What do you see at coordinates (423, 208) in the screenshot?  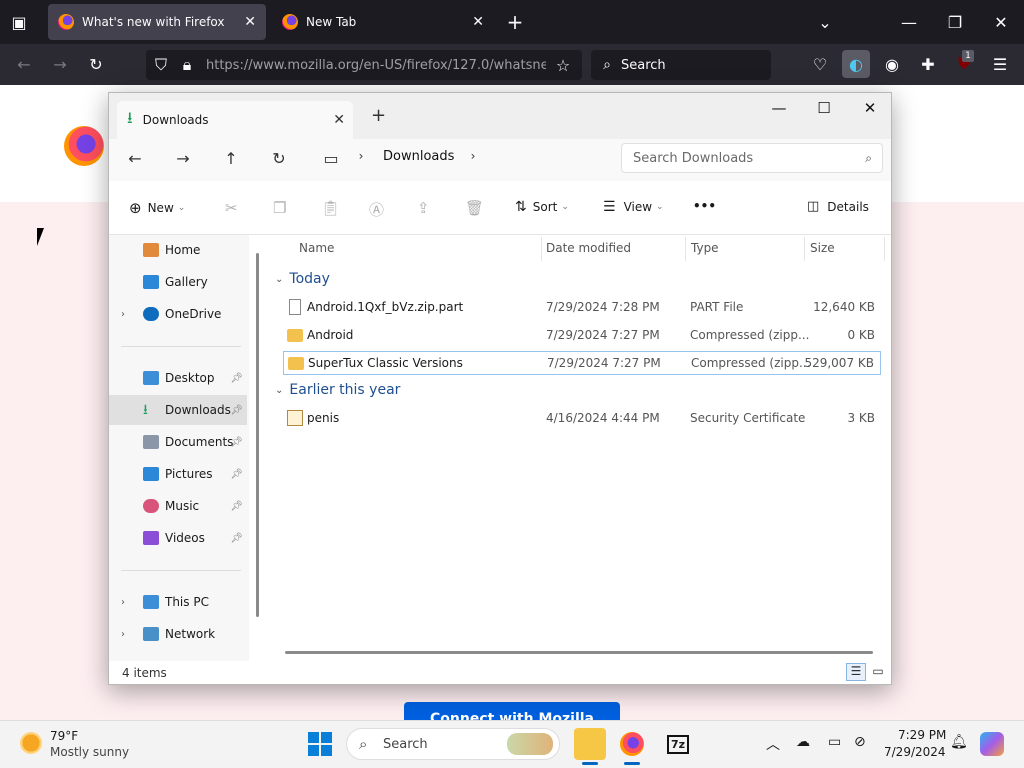 I see `share-icon: ⇪` at bounding box center [423, 208].